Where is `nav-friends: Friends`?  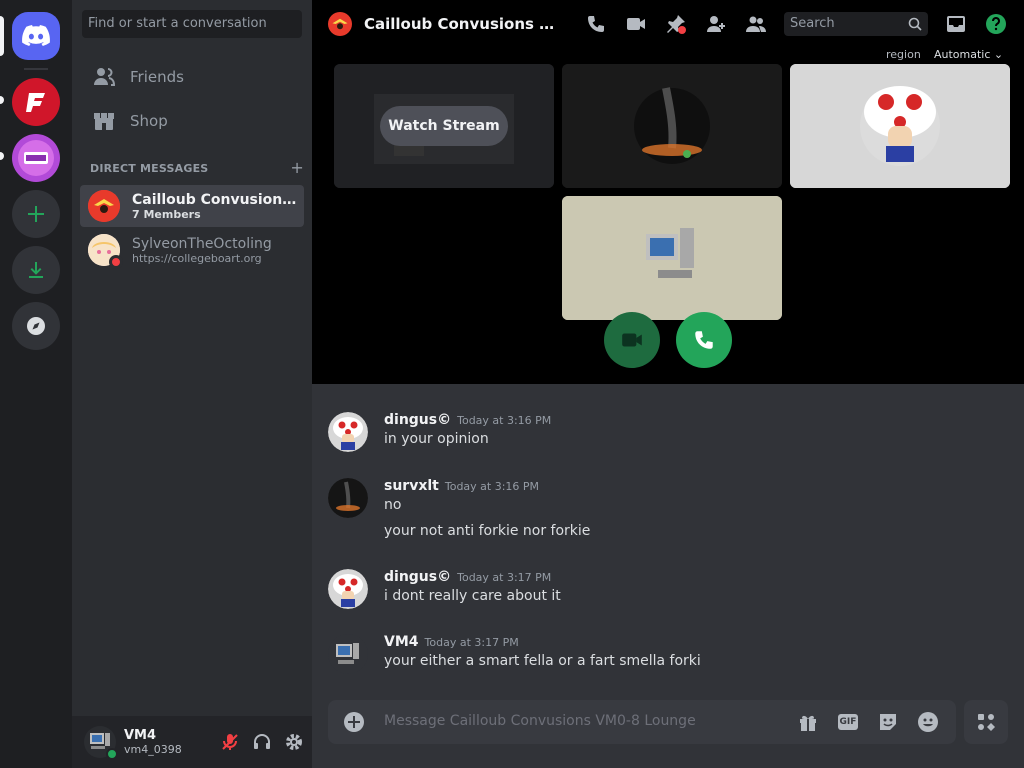 nav-friends: Friends is located at coordinates (192, 77).